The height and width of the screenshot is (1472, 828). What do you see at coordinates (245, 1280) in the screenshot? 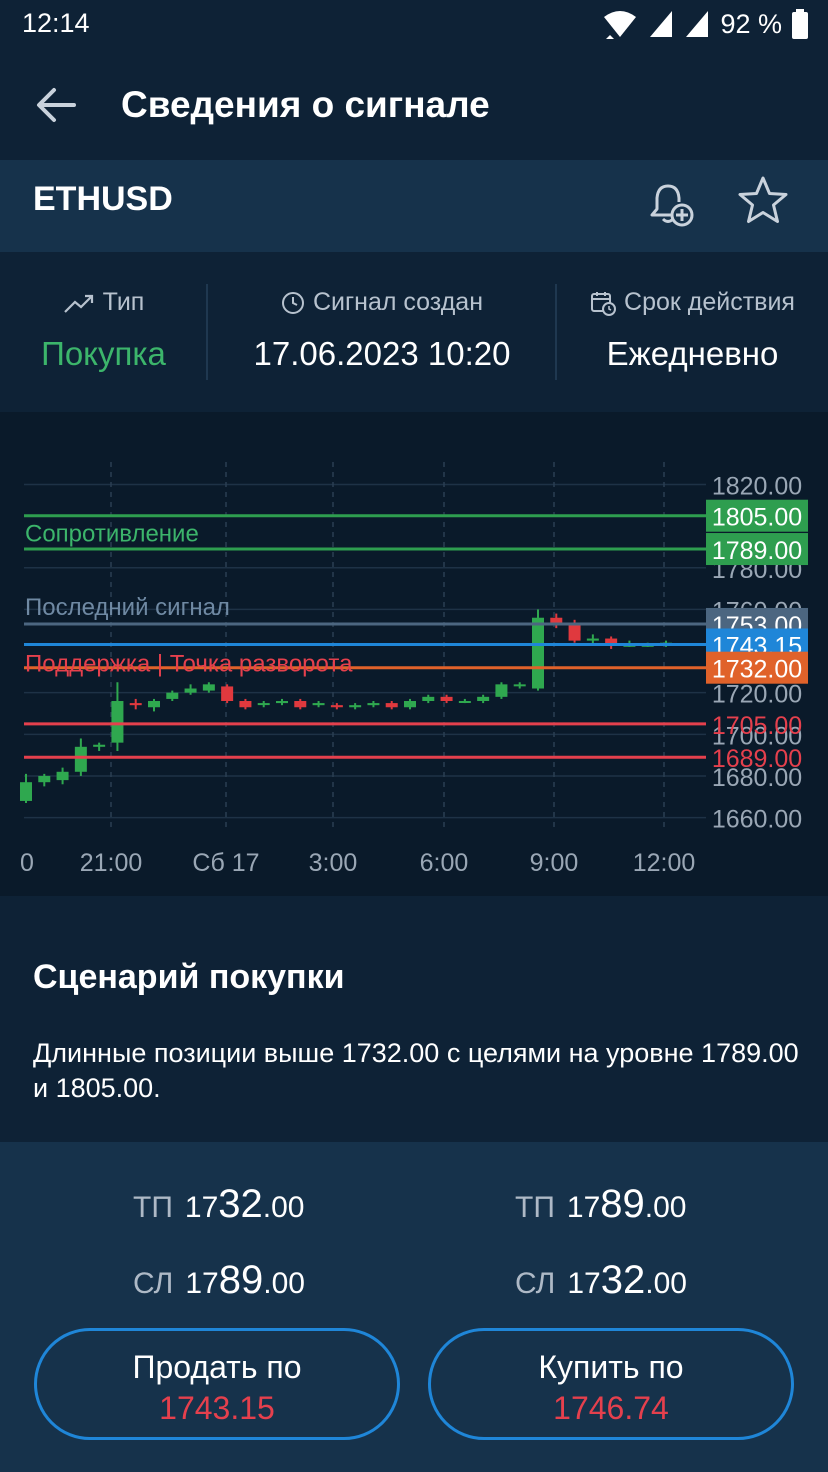
I see `sl-value: 1789.00` at bounding box center [245, 1280].